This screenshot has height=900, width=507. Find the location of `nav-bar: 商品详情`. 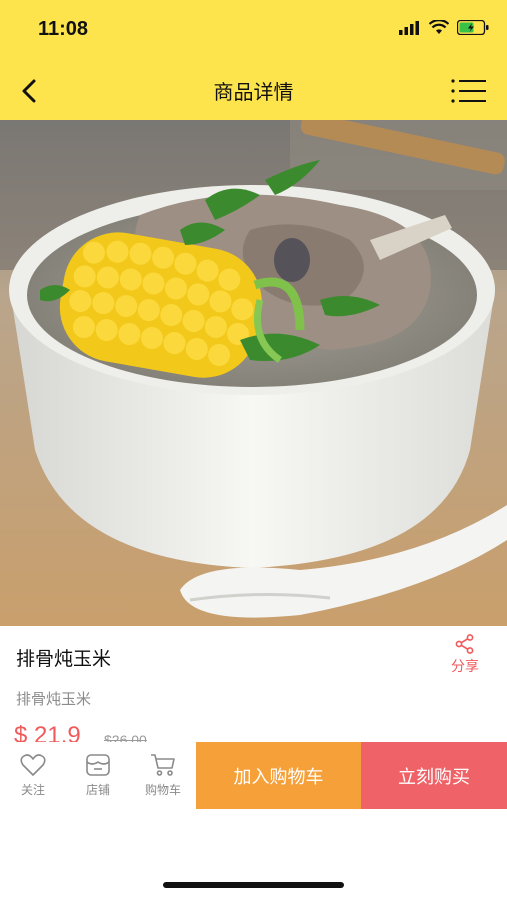

nav-bar: 商品详情 is located at coordinates (253, 91).